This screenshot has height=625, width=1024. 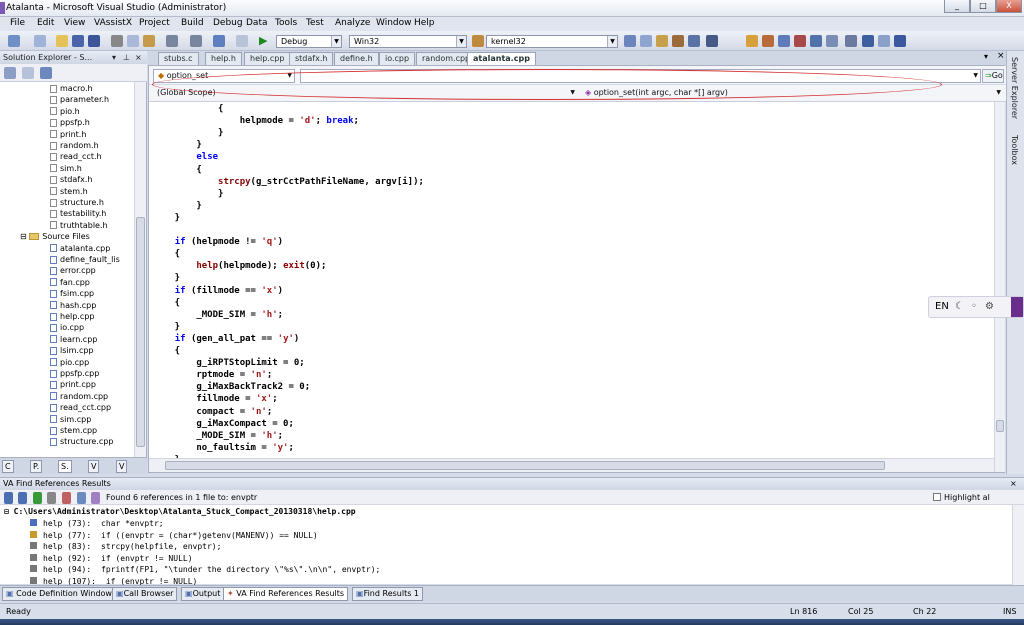 What do you see at coordinates (94, 466) in the screenshot?
I see `tab-va-outline: V` at bounding box center [94, 466].